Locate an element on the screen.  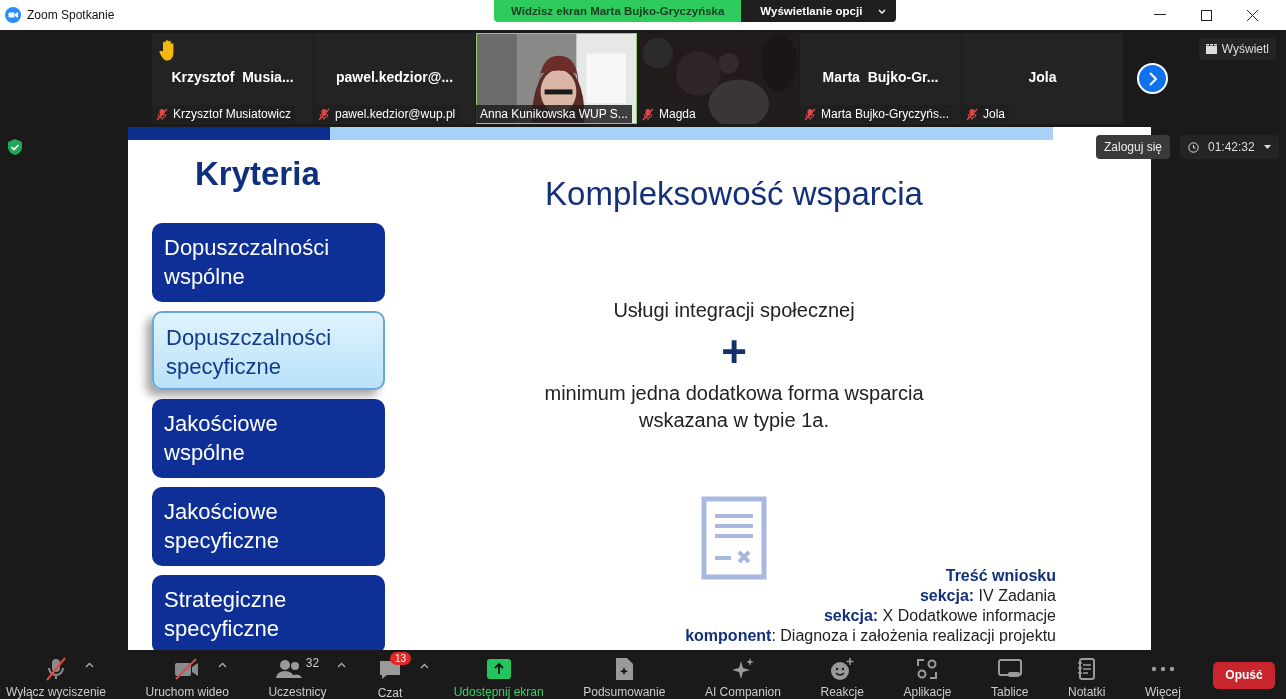
source-line: komponent: Diagnoza i założenia realizacji projektu is located at coordinates (870, 636).